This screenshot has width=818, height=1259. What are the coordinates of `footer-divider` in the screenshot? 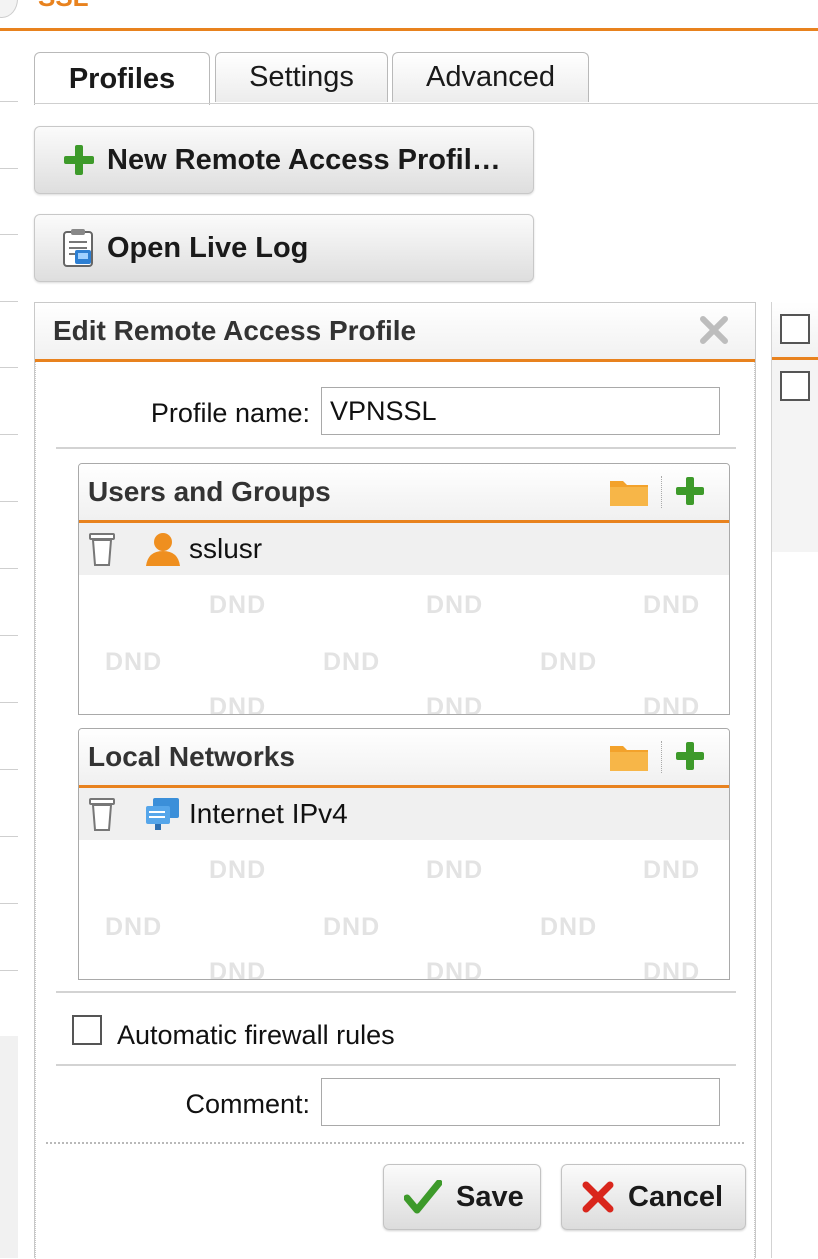 It's located at (395, 1143).